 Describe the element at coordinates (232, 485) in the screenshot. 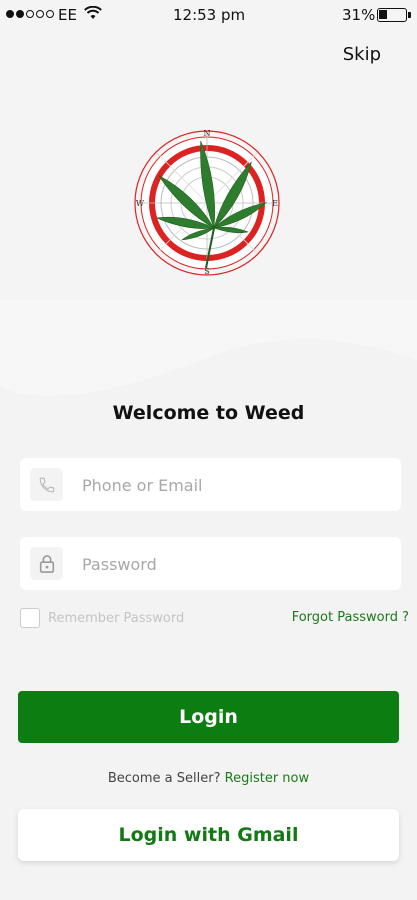

I see `phone-email-input` at that location.